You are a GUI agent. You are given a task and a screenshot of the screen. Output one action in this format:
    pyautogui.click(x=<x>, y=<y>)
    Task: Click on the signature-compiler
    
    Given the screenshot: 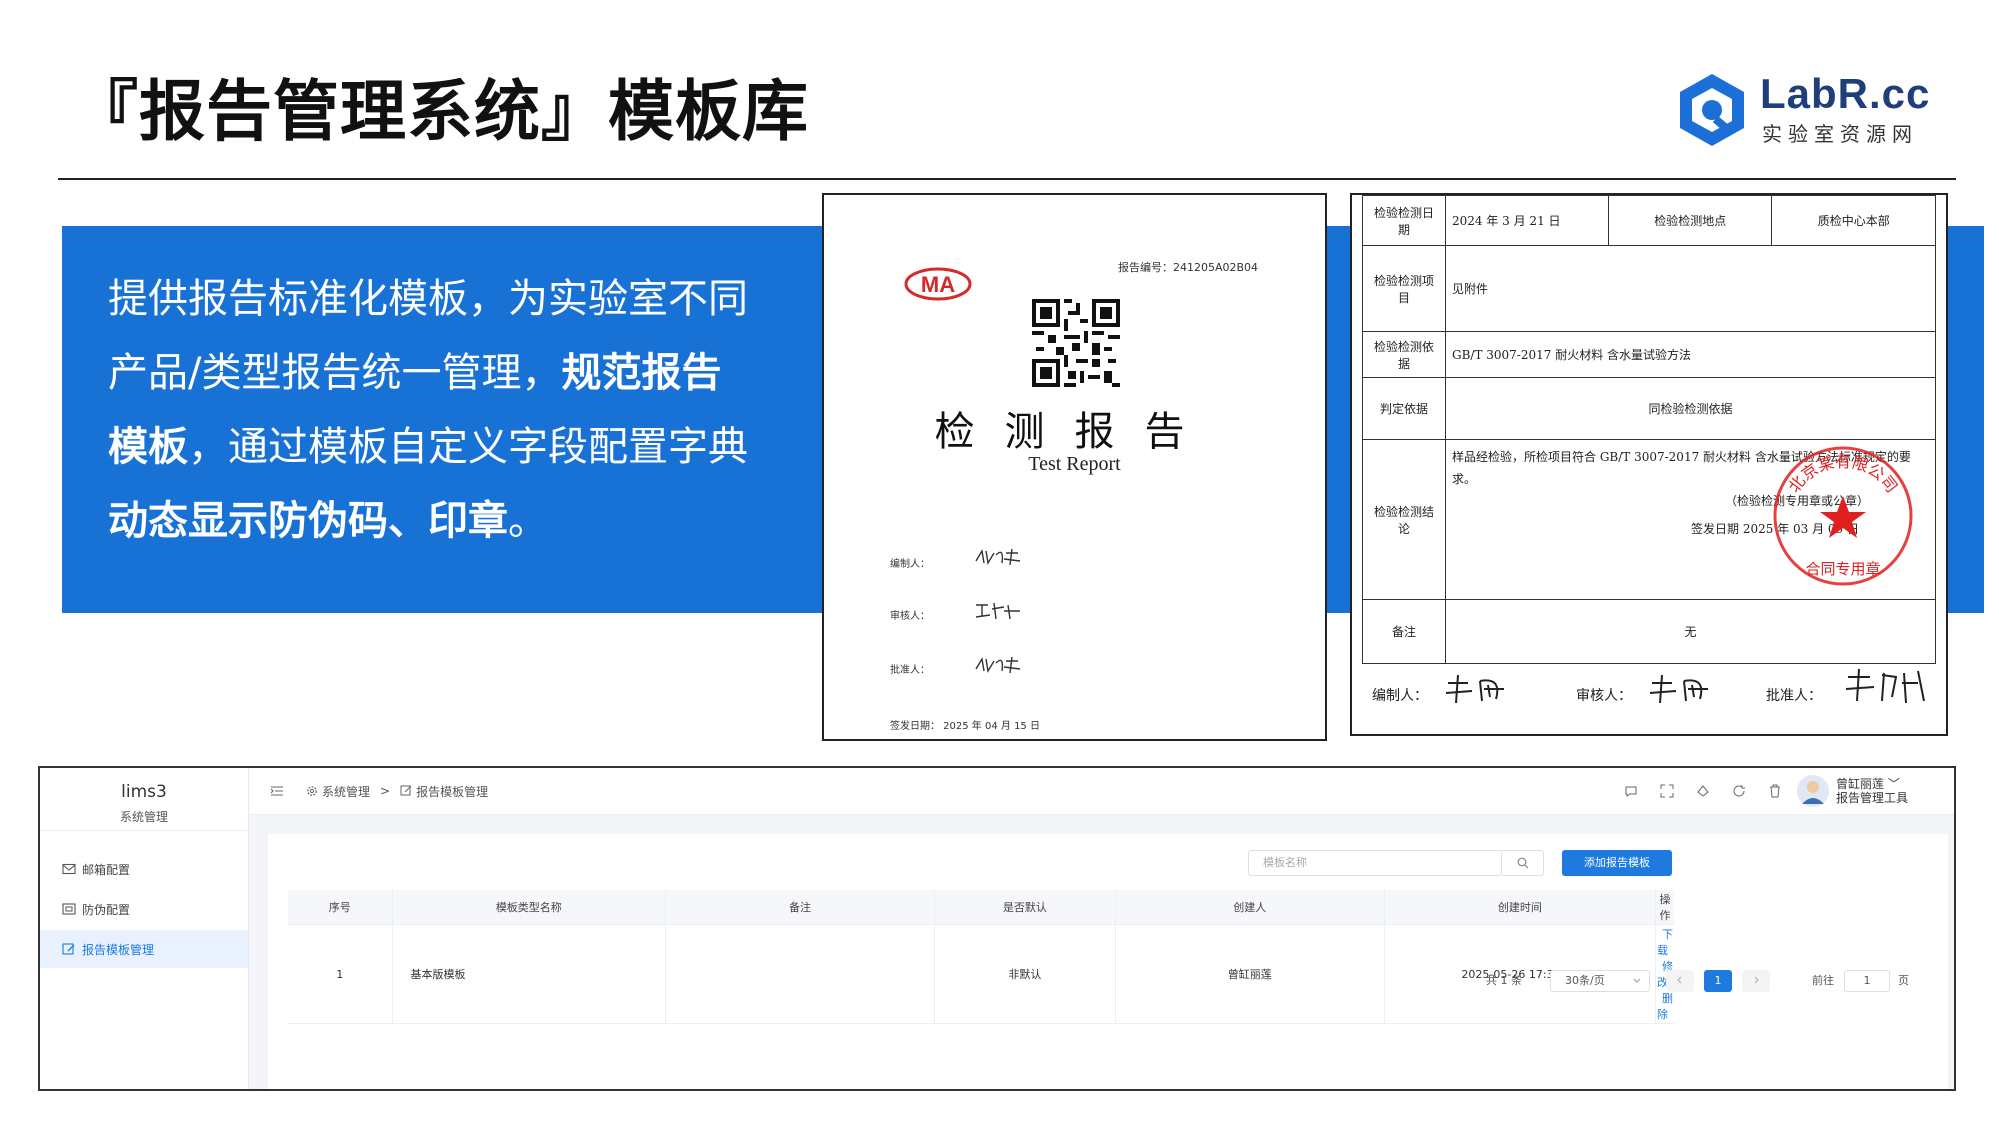 What is the action you would take?
    pyautogui.click(x=998, y=557)
    